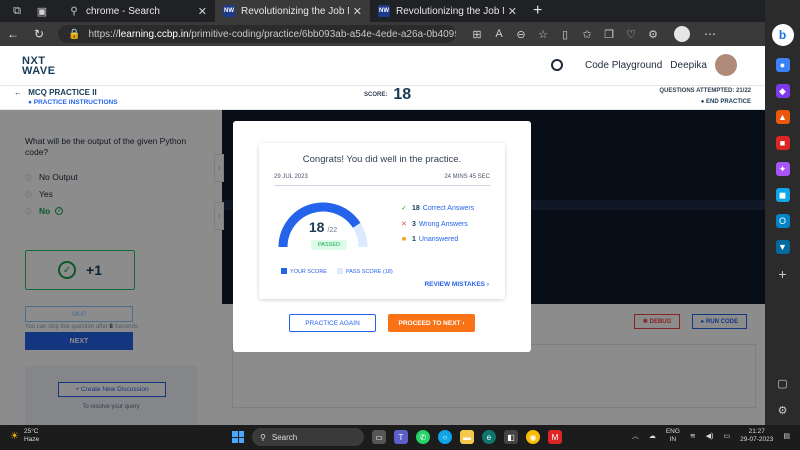 This screenshot has height=450, width=800. I want to click on sidebar-toggle-icon: ▢, so click(782, 383).